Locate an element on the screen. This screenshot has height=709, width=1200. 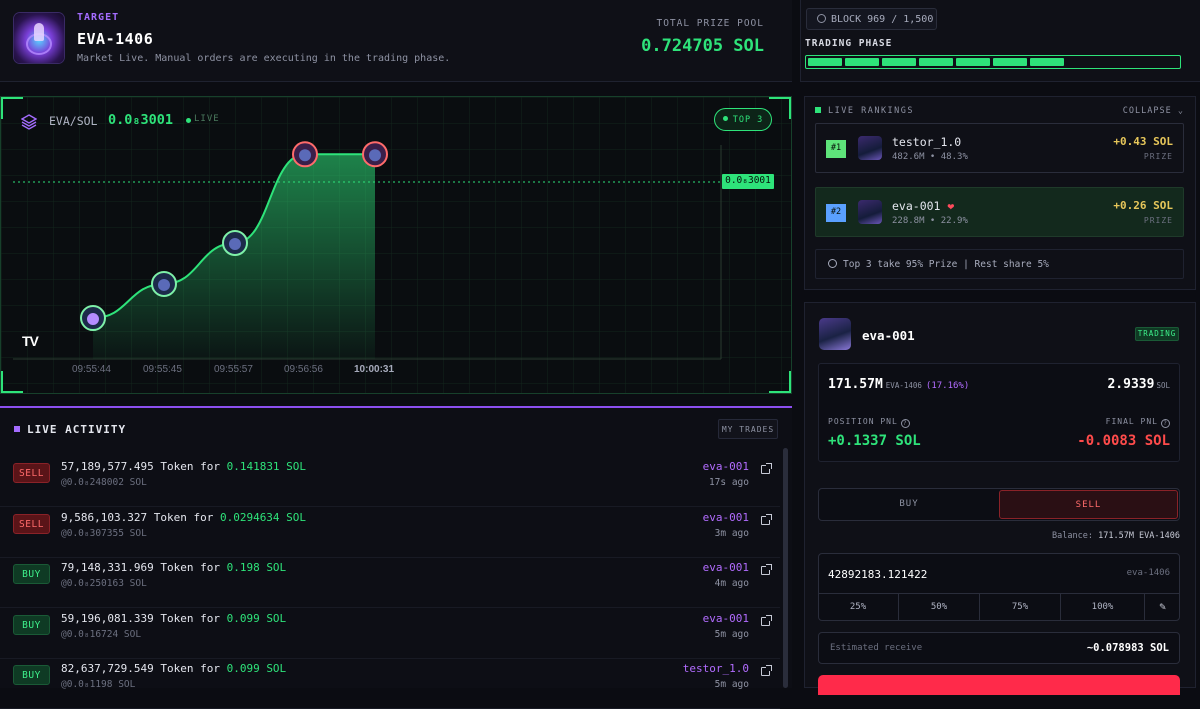
trade-user: testor_1.0 is located at coordinates (716, 668).